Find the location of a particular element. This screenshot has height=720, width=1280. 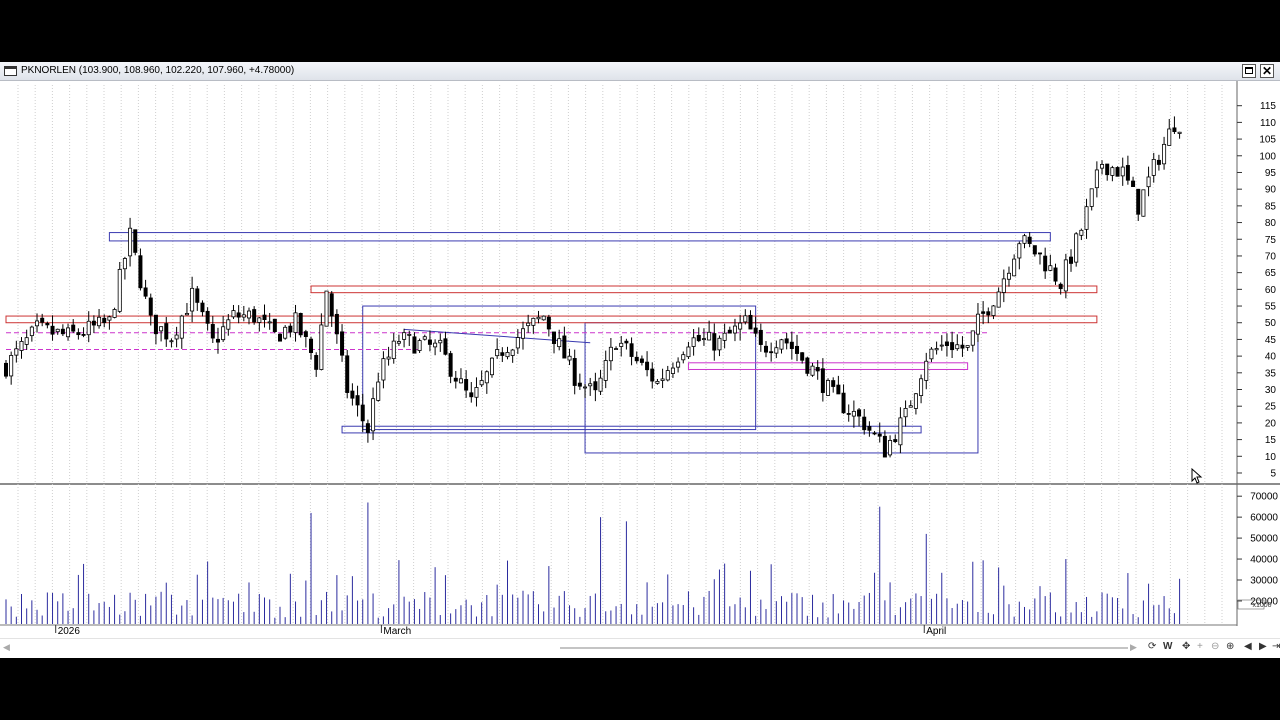

scroll-right-icon: ▶ is located at coordinates (1133, 647).